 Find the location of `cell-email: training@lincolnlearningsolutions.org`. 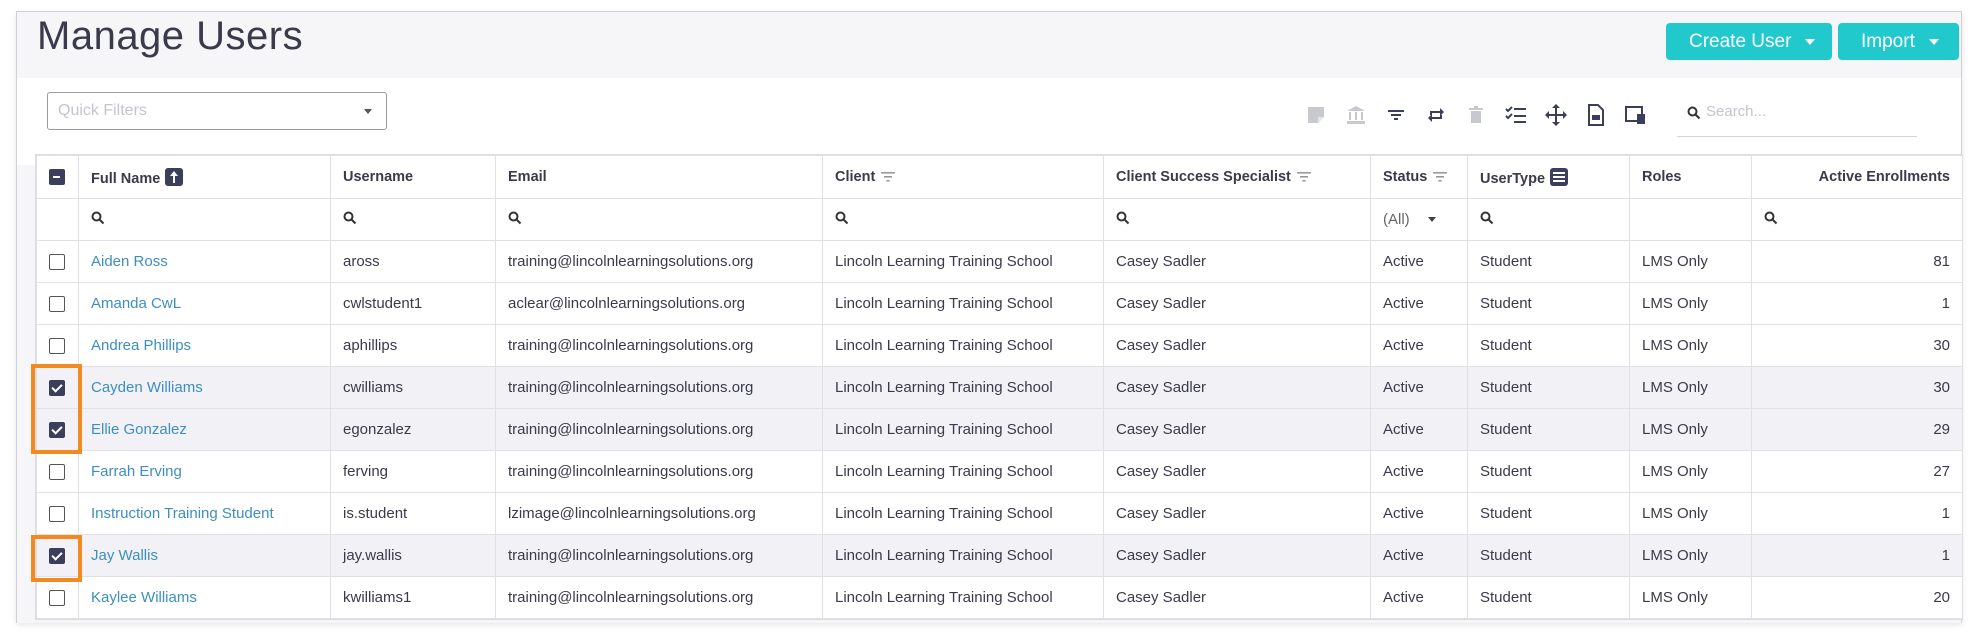

cell-email: training@lincolnlearningsolutions.org is located at coordinates (659, 555).